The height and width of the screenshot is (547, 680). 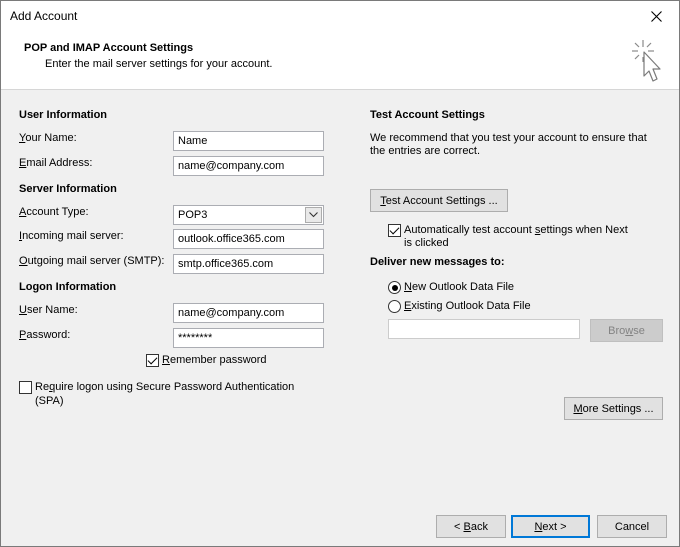 I want to click on account-type-select: POP3, so click(x=248, y=215).